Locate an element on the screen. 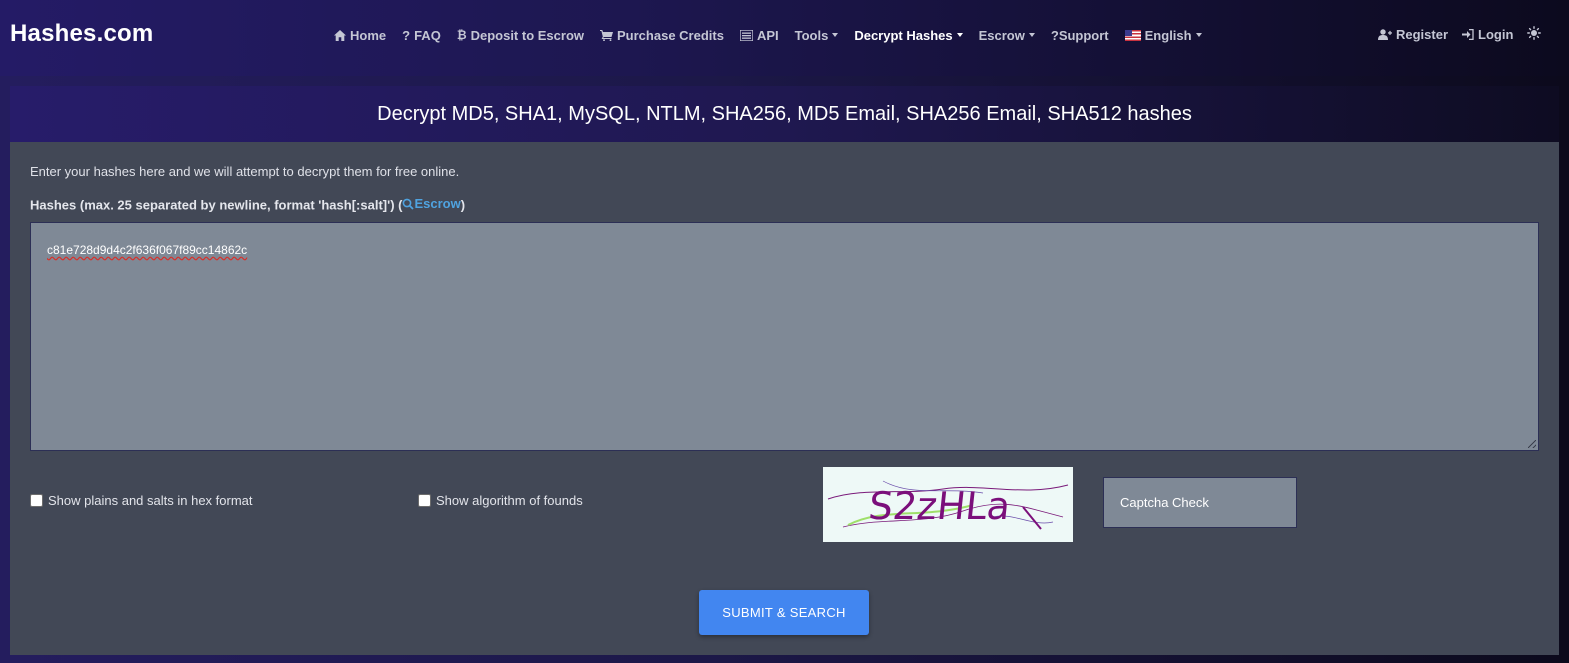 The image size is (1569, 663). nav-home: Home is located at coordinates (360, 35).